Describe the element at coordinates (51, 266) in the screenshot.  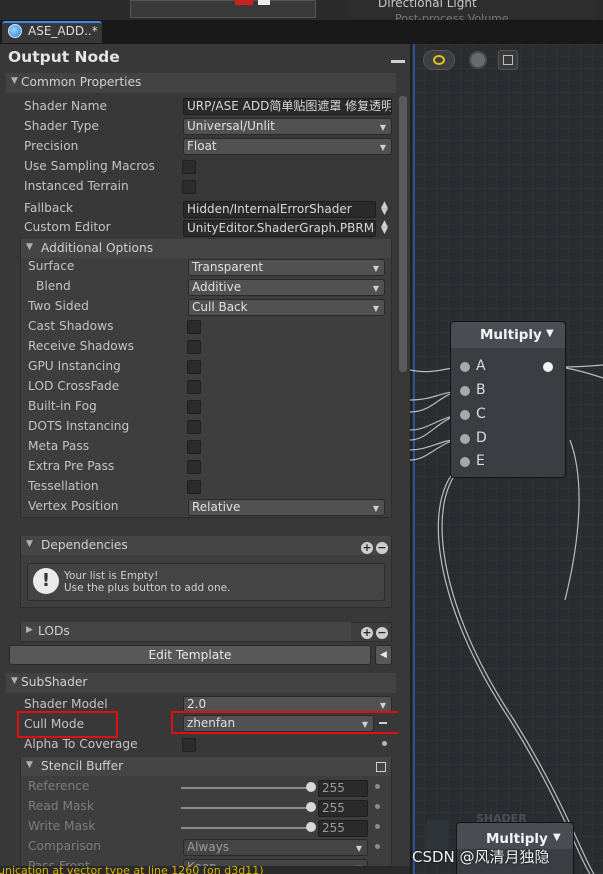
I see `surface-label: Surface` at that location.